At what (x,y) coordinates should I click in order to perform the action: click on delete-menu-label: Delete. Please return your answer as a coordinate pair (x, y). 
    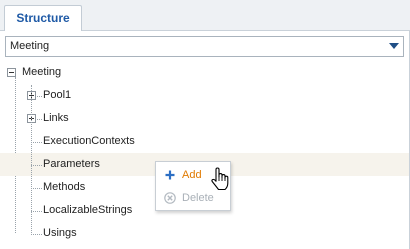
    Looking at the image, I should click on (198, 198).